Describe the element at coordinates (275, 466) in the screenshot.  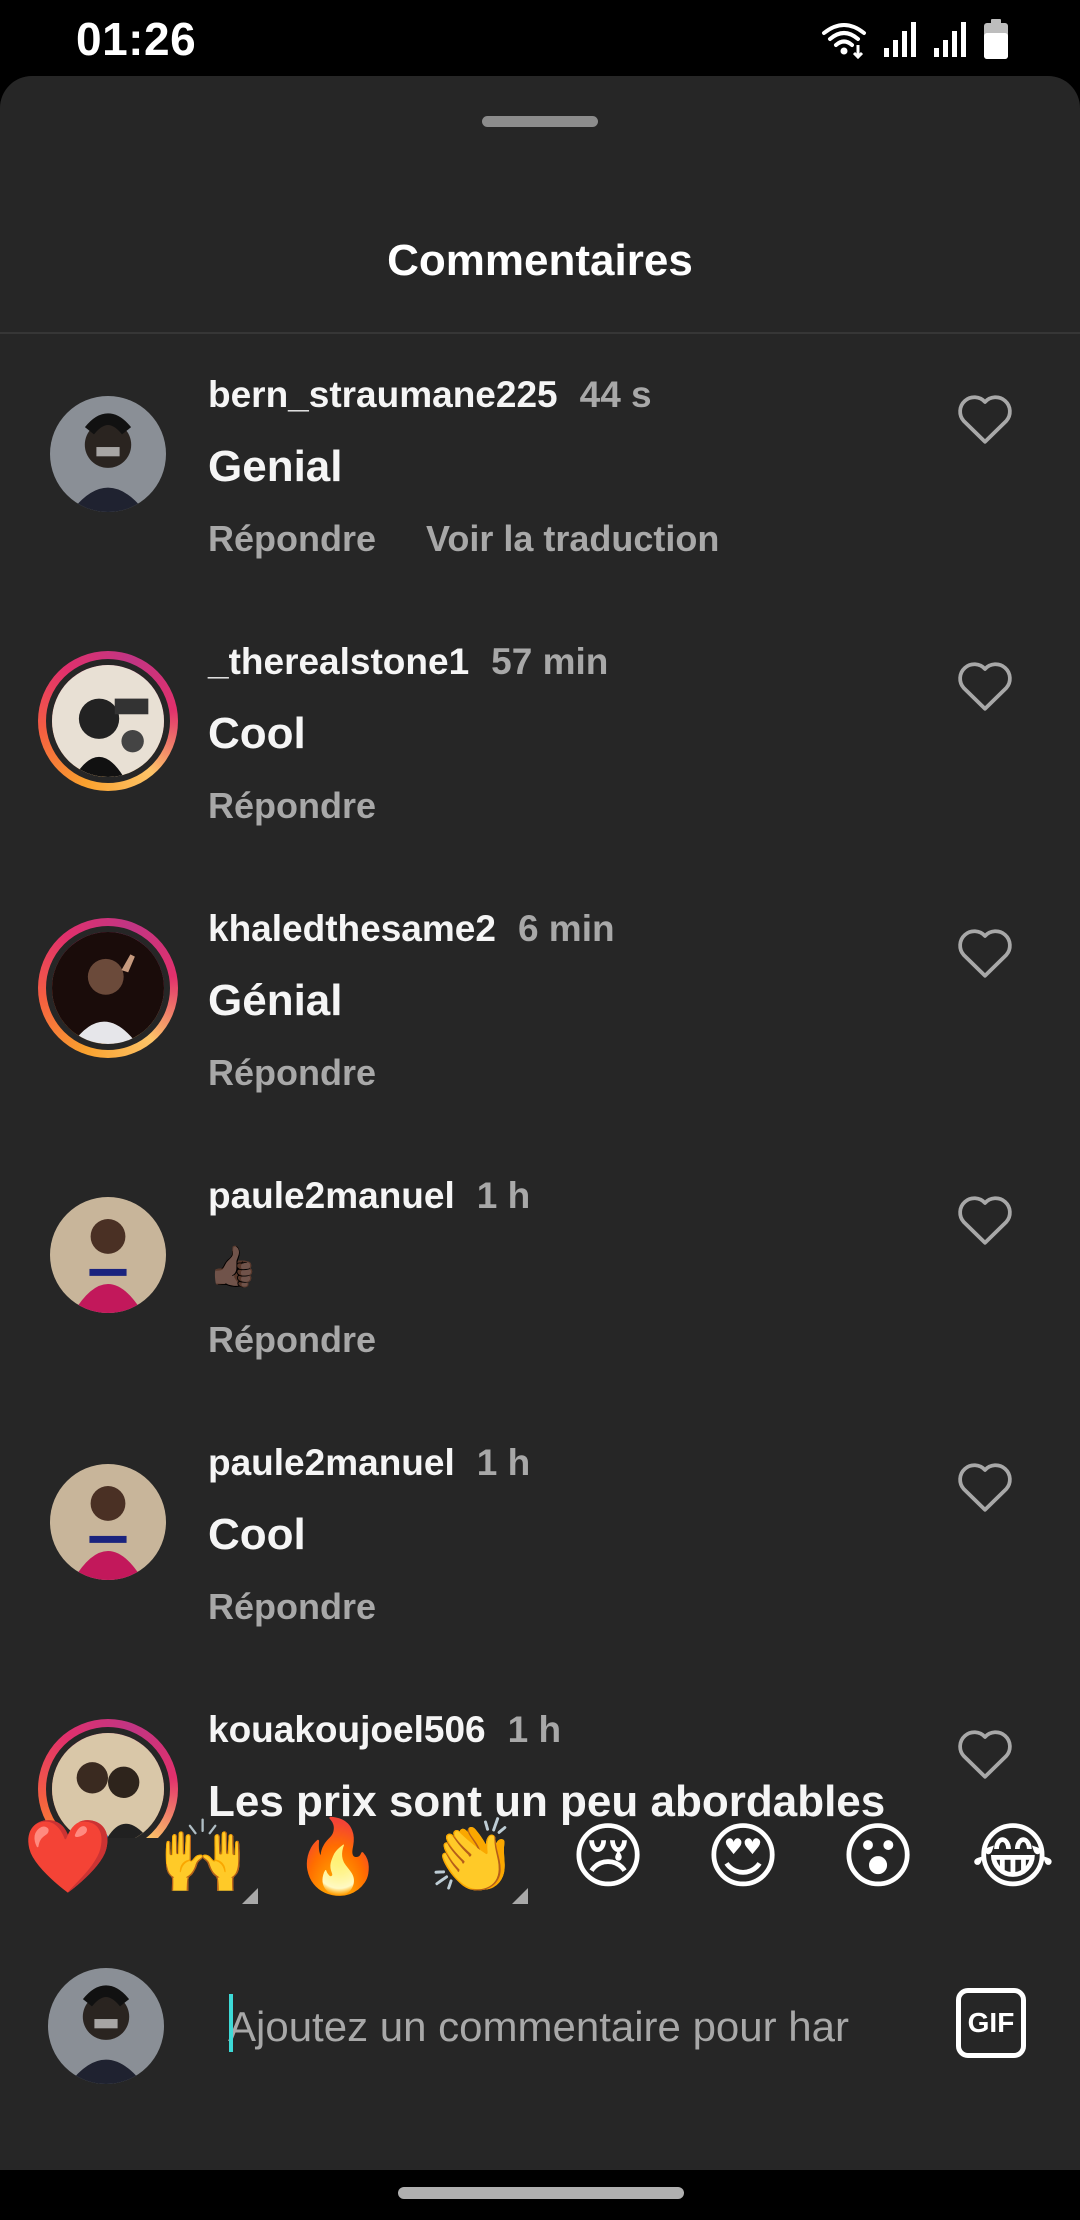
I see `comment-text: Genial` at that location.